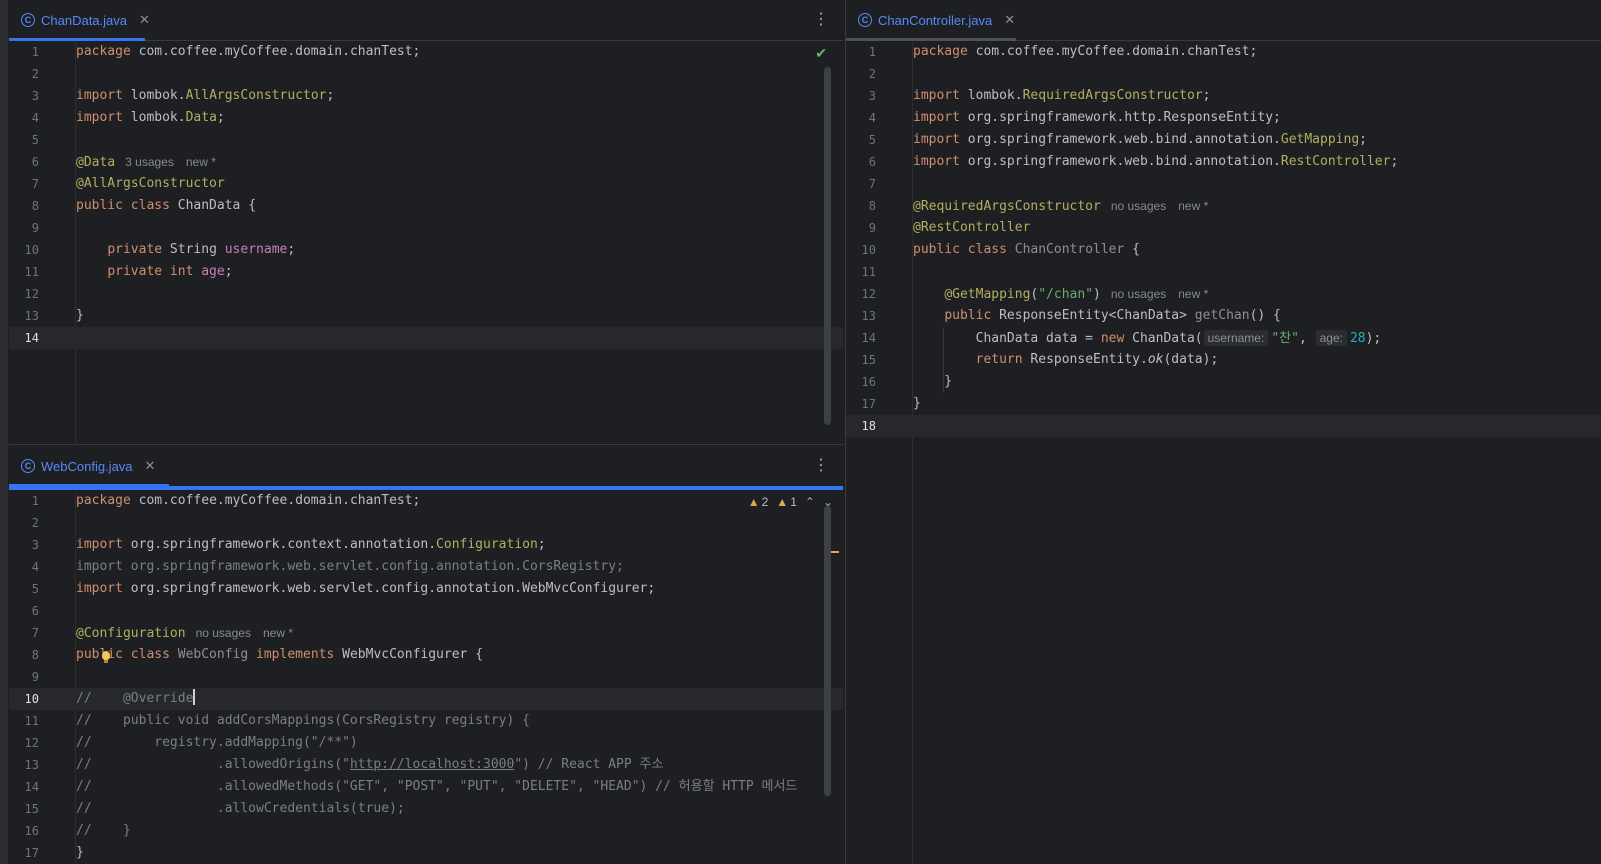 This screenshot has height=864, width=1601. Describe the element at coordinates (765, 502) in the screenshot. I see `warning-count: 2` at that location.